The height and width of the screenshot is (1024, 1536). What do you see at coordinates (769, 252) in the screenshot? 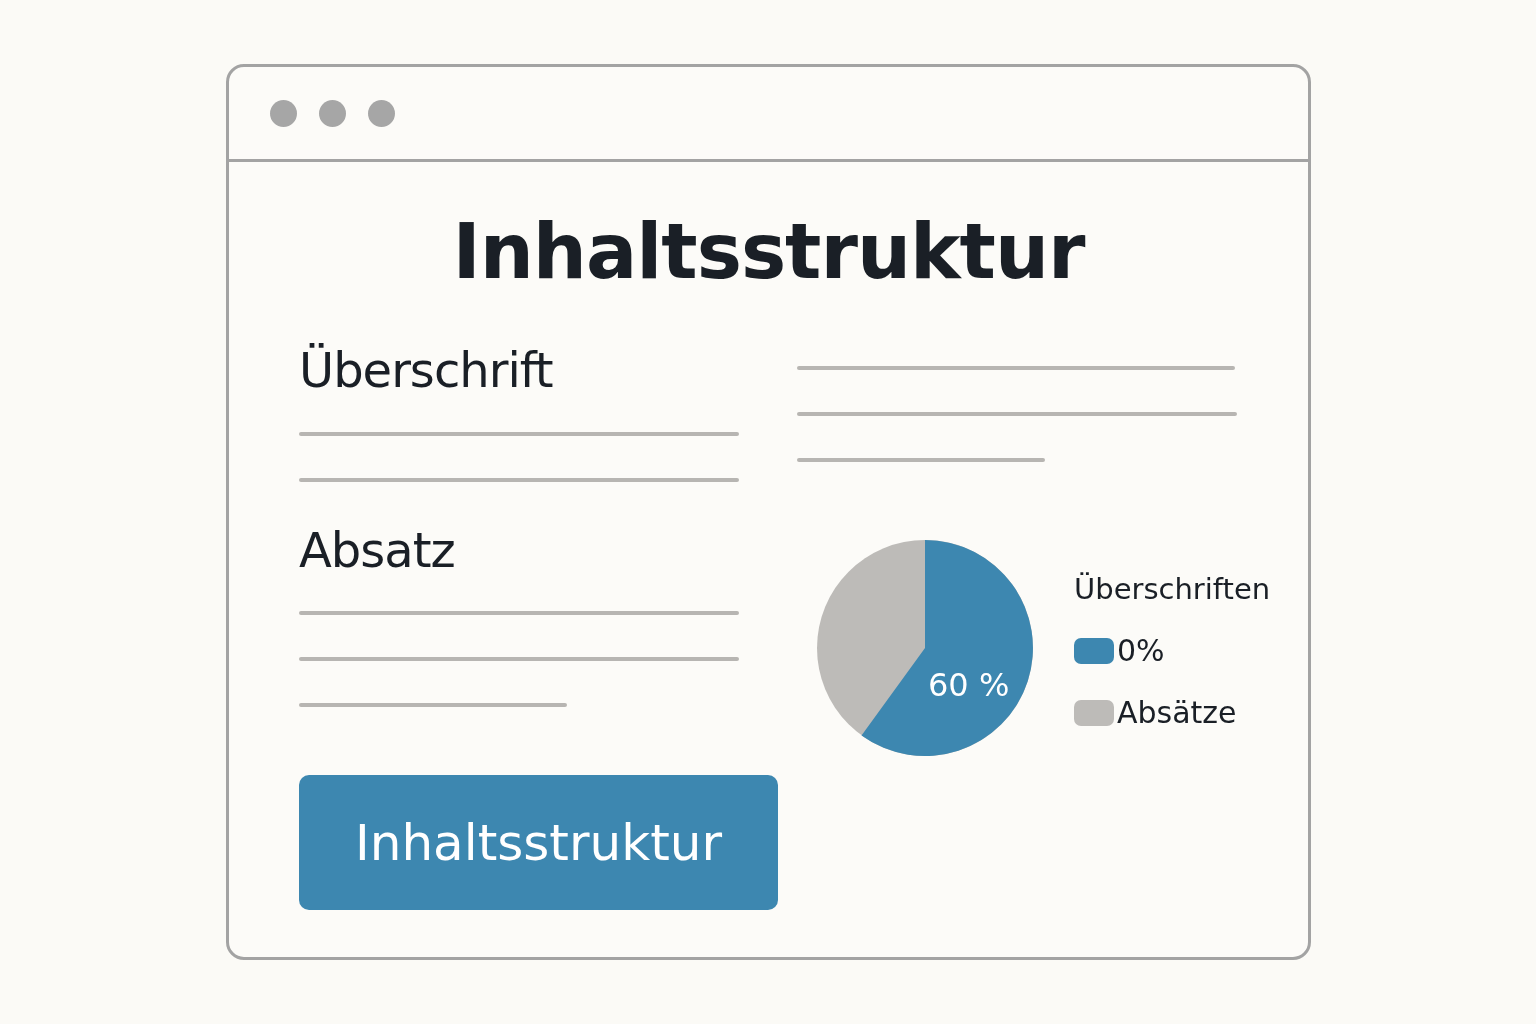
I see `page-title: Inhaltsstruktur` at bounding box center [769, 252].